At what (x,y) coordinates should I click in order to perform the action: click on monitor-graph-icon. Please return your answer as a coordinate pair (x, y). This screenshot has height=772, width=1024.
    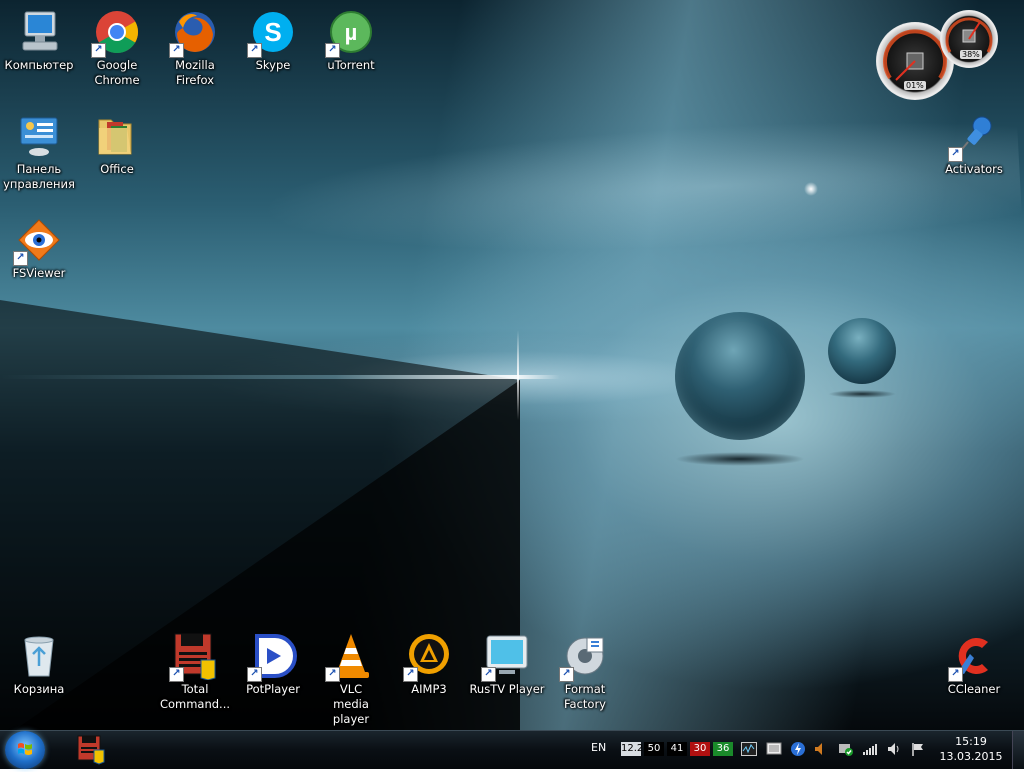
    Looking at the image, I should click on (749, 749).